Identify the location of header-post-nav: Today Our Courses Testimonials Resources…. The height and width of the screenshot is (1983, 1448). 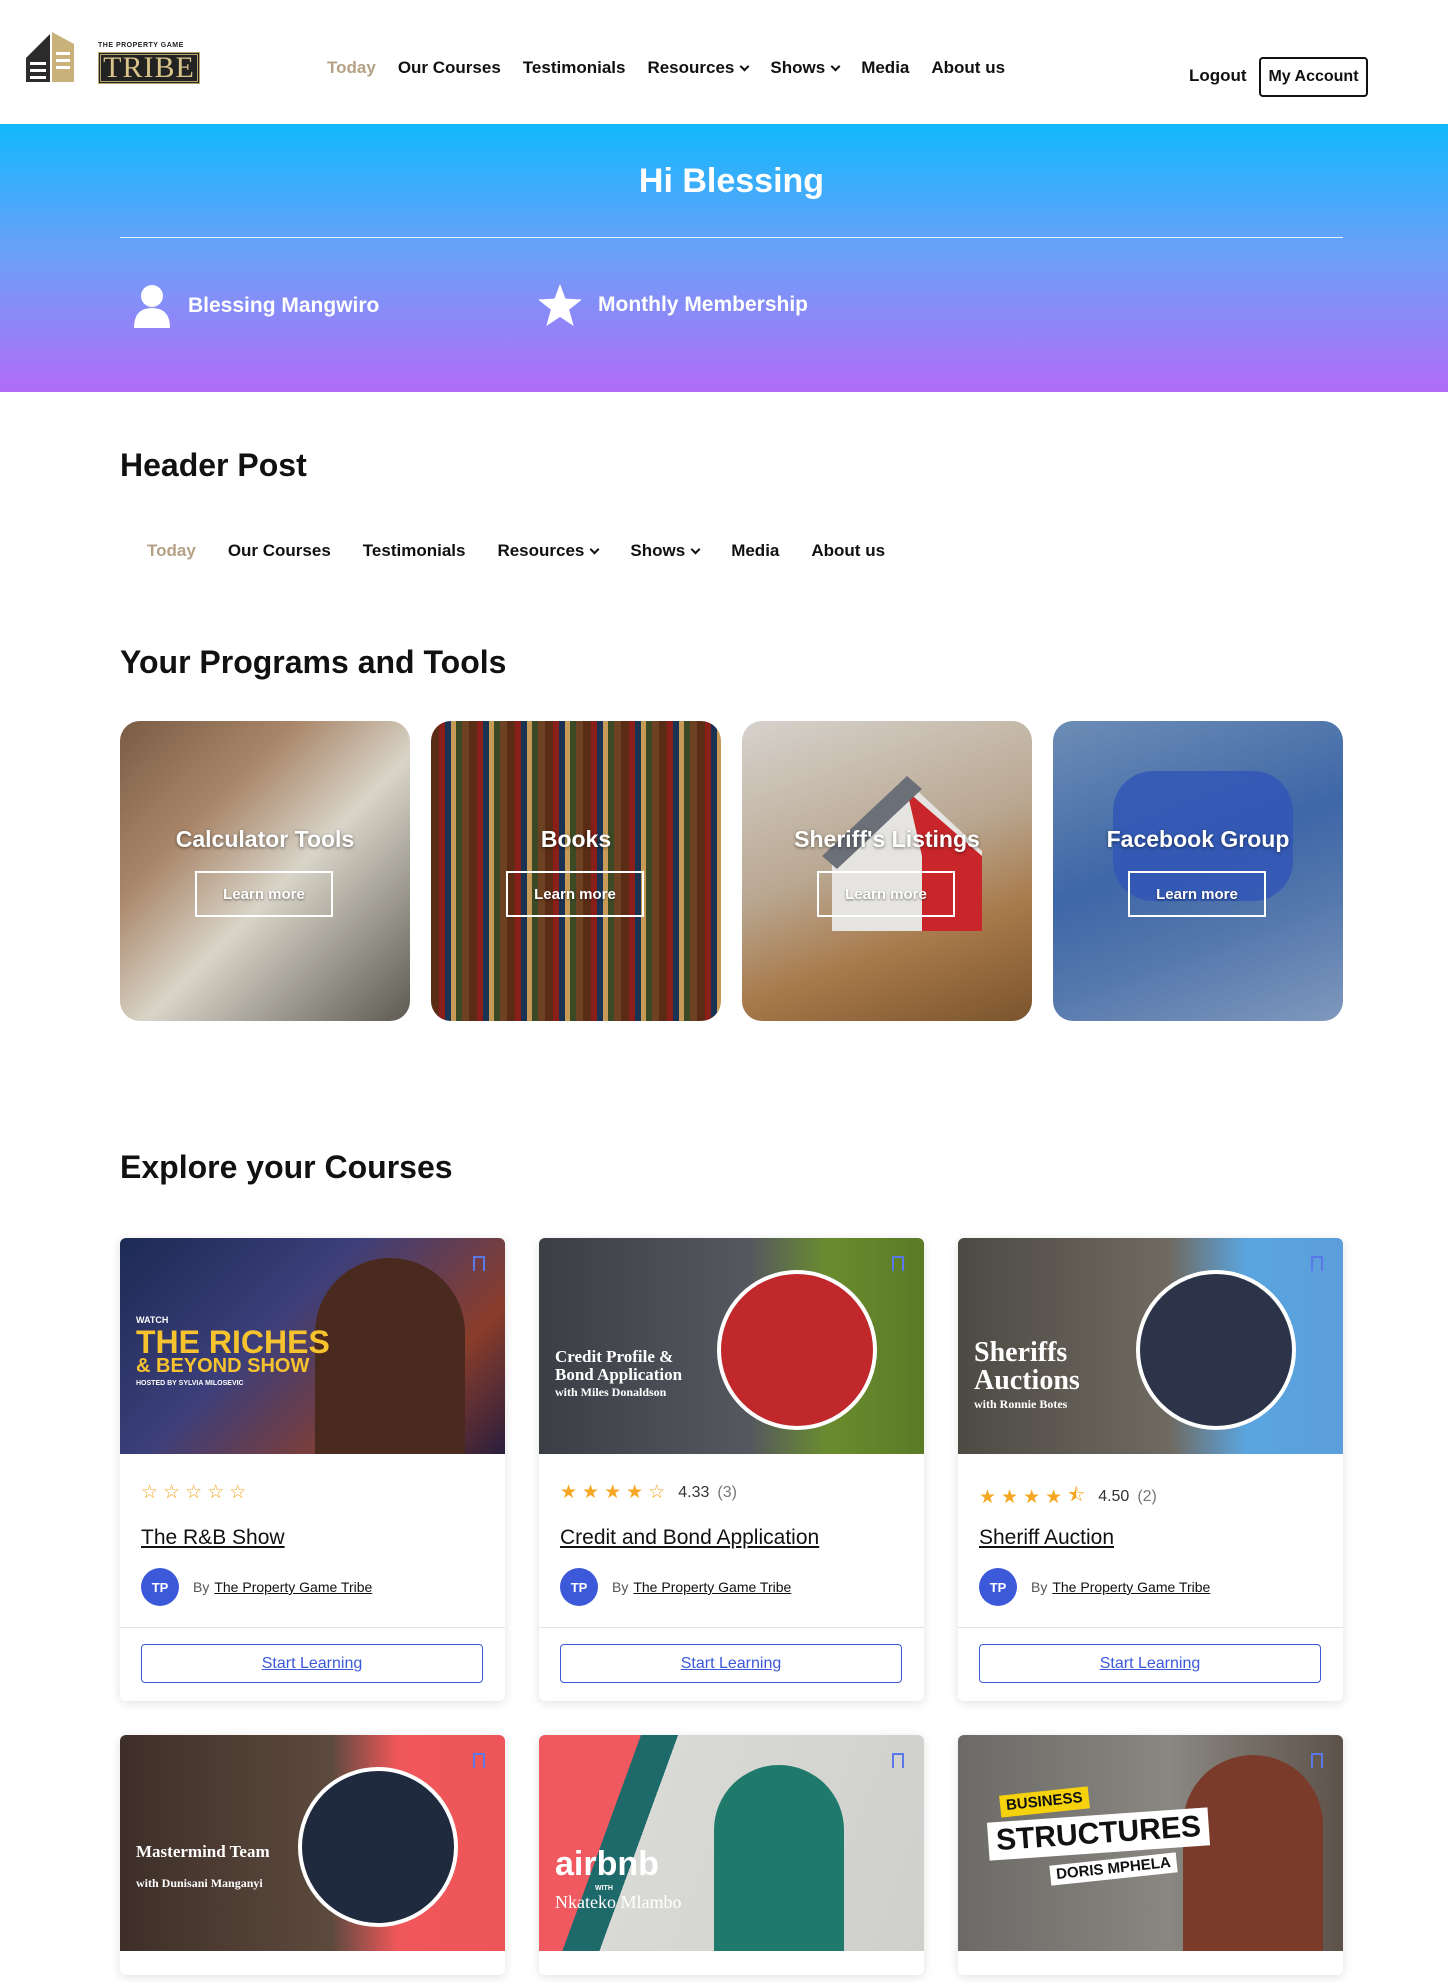
(532, 551).